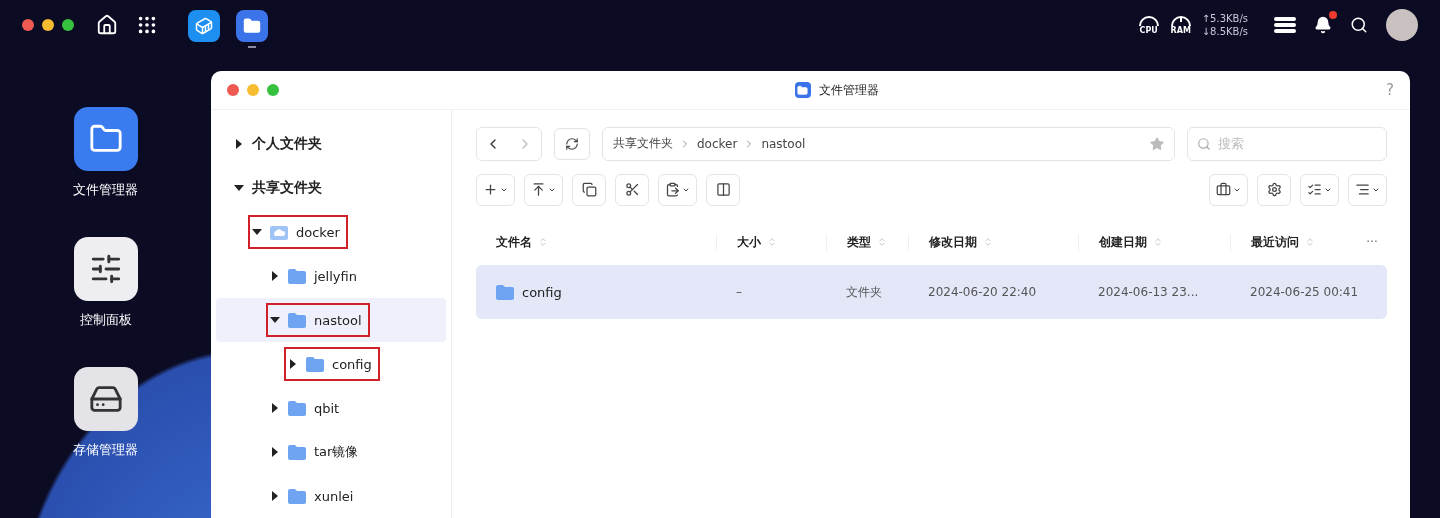  Describe the element at coordinates (643, 143) in the screenshot. I see `breadcrumb-item: 共享文件夹` at that location.